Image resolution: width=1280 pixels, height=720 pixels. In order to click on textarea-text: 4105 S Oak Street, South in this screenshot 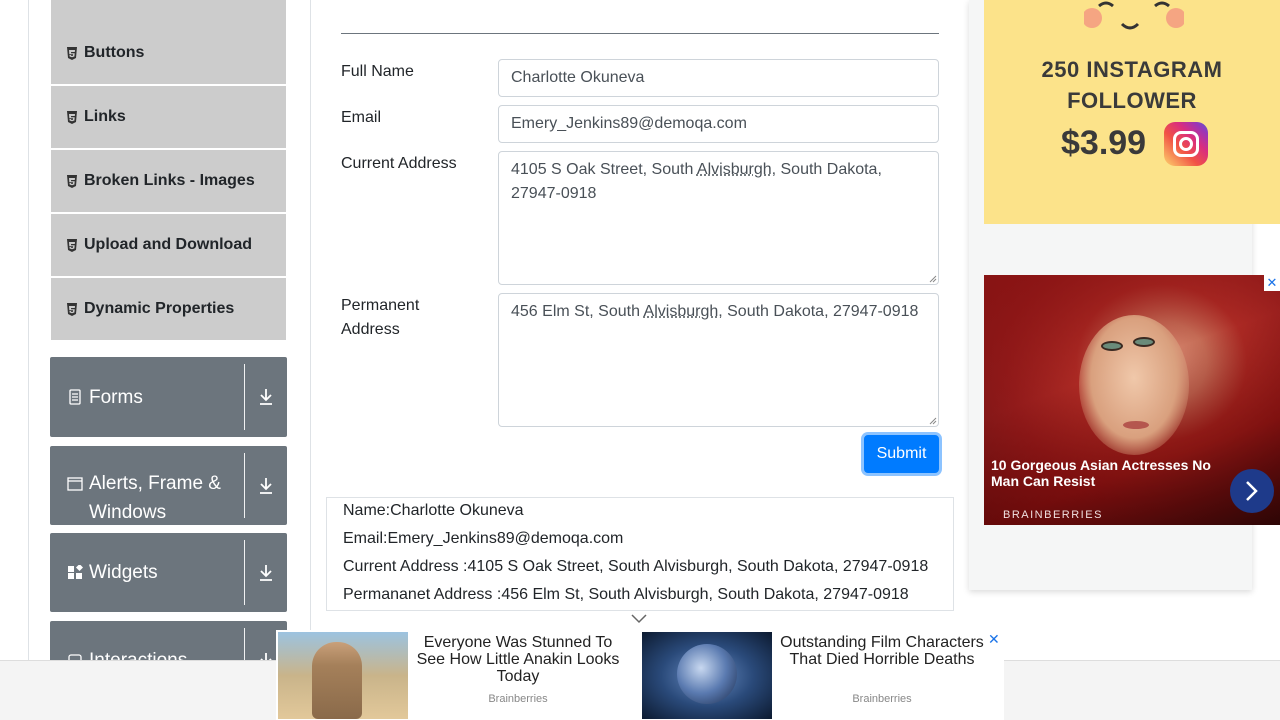, I will do `click(604, 169)`.